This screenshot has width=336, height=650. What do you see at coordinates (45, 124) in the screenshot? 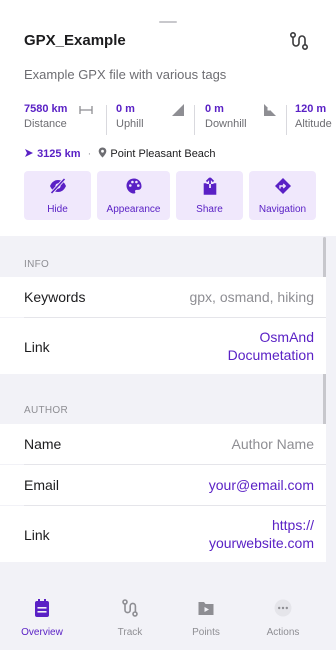
I see `stat-label: Distance` at bounding box center [45, 124].